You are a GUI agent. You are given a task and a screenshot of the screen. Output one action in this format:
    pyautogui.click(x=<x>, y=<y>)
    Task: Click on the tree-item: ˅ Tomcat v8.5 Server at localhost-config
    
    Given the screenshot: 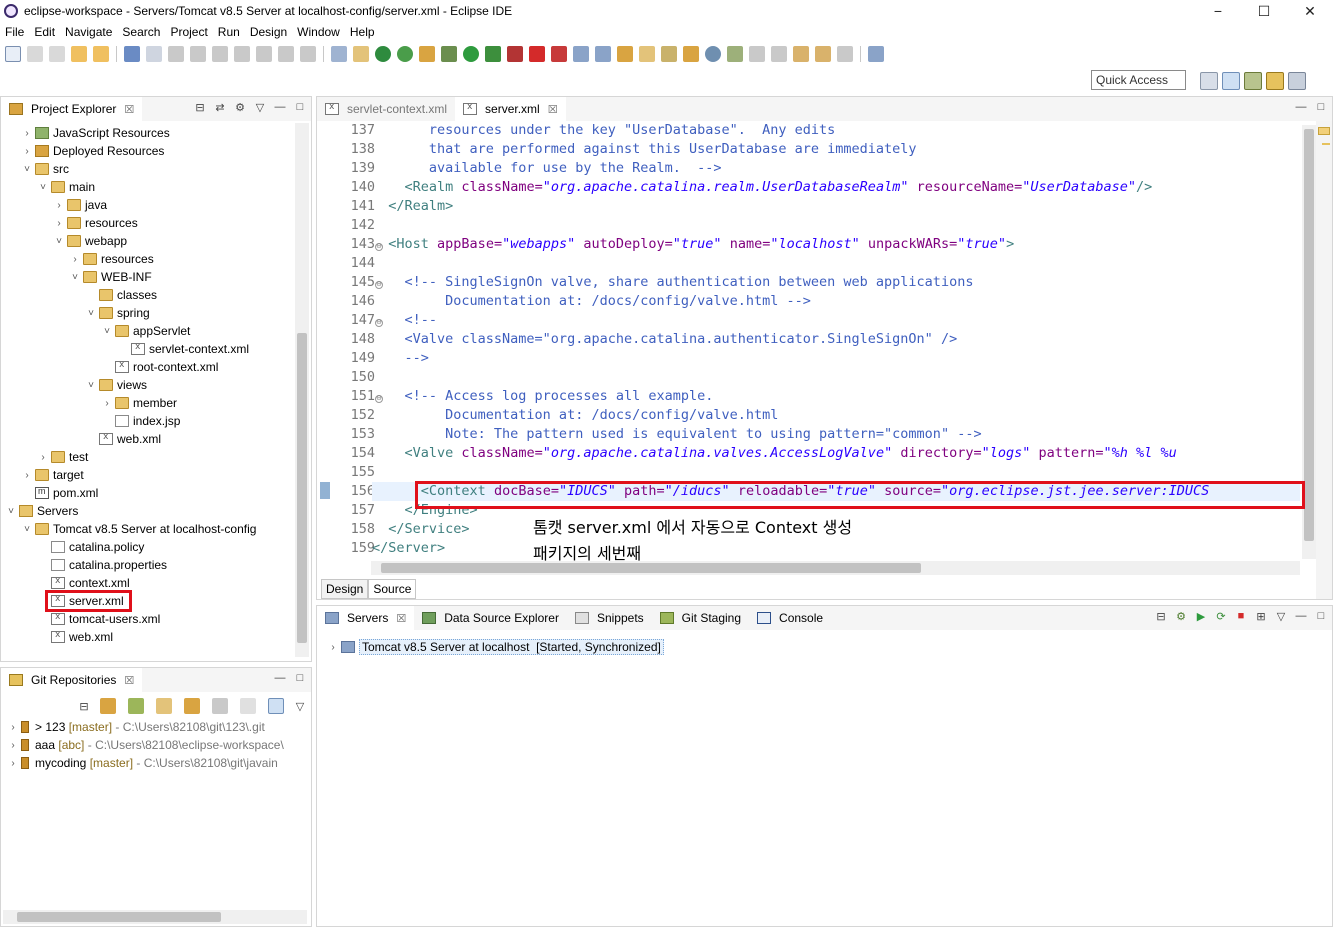 What is the action you would take?
    pyautogui.click(x=138, y=529)
    